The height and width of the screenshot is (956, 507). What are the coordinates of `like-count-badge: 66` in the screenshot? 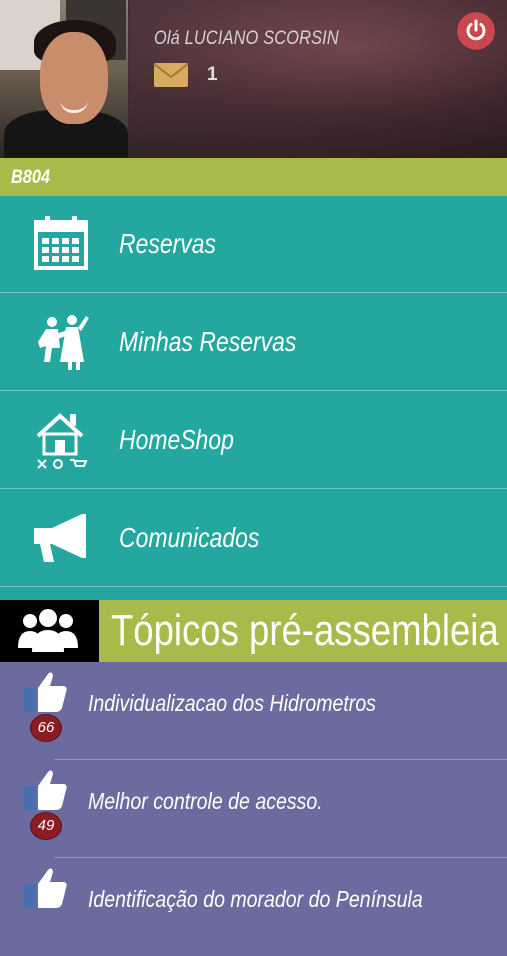 It's located at (46, 728).